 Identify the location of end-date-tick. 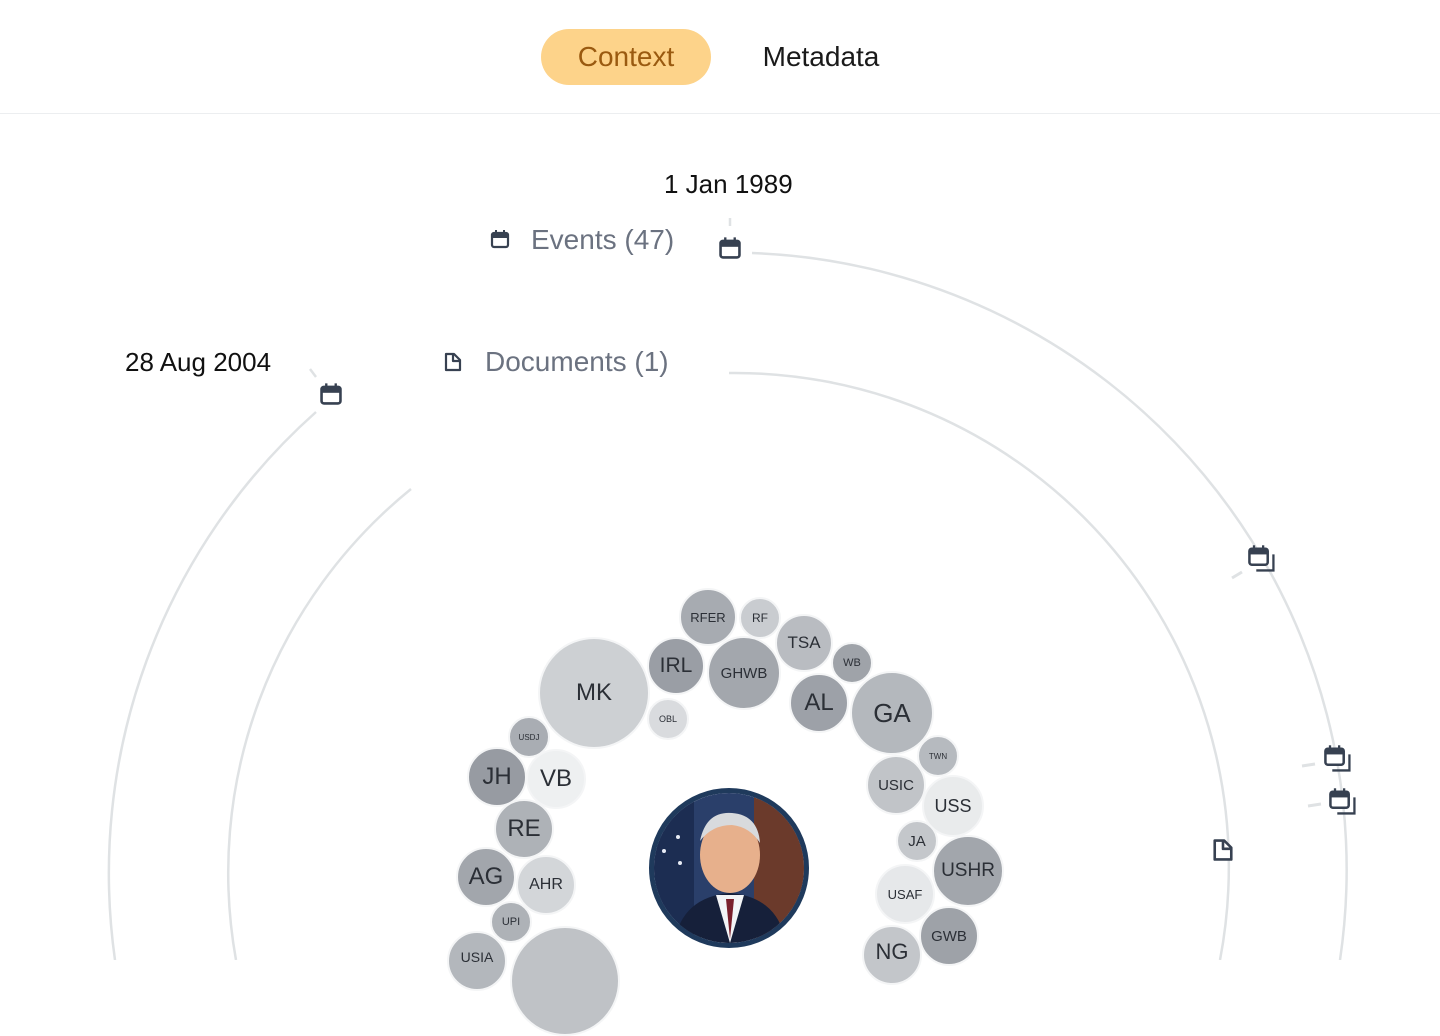
(313, 373).